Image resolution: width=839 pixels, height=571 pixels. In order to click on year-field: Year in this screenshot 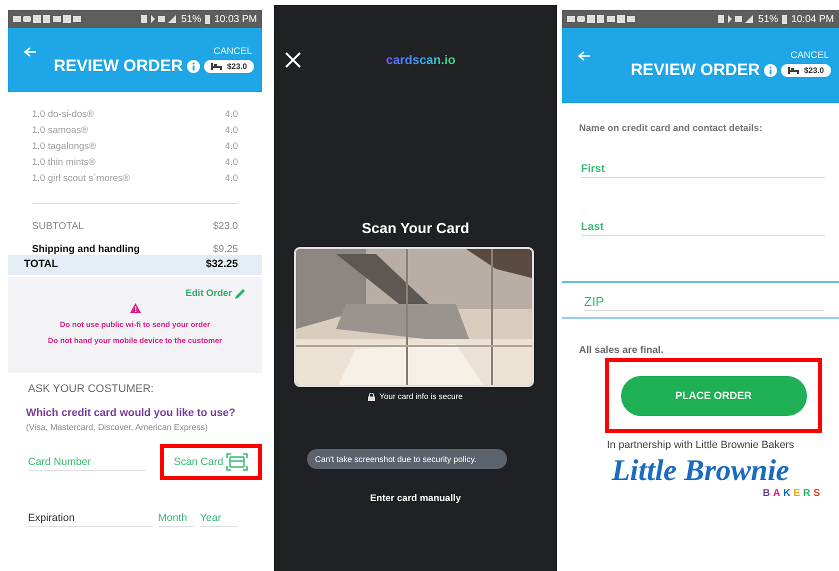, I will do `click(219, 518)`.